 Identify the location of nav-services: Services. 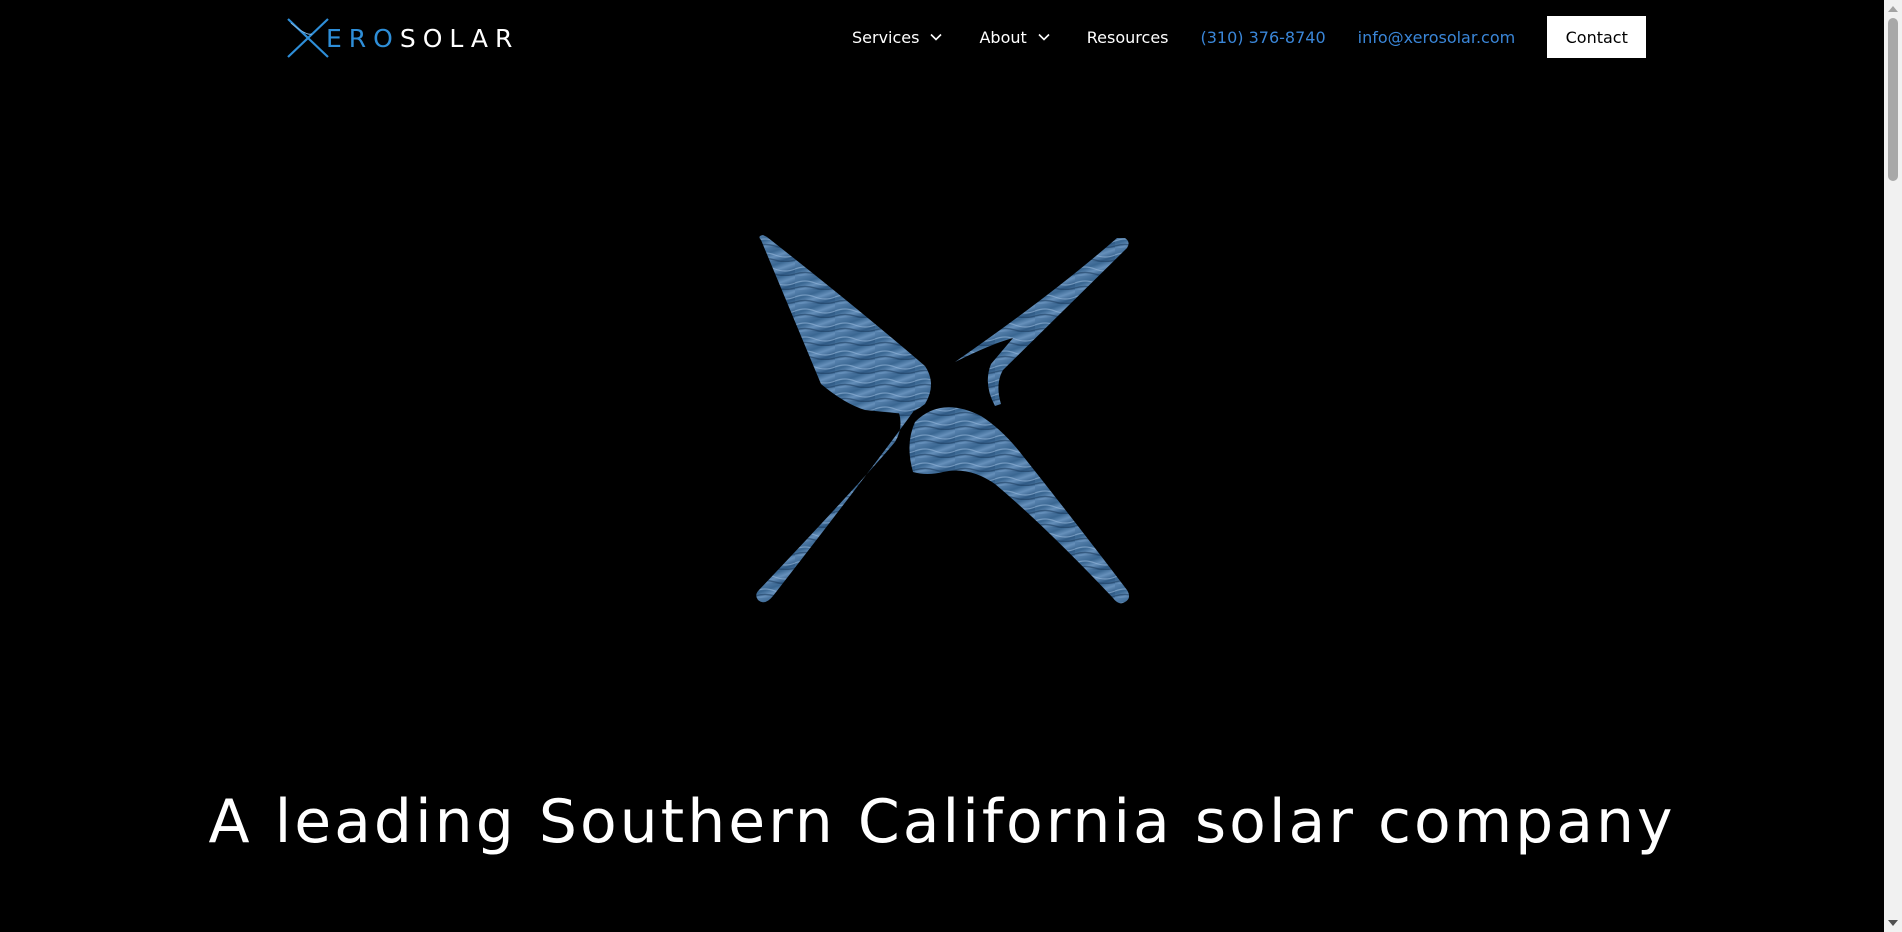
(897, 37).